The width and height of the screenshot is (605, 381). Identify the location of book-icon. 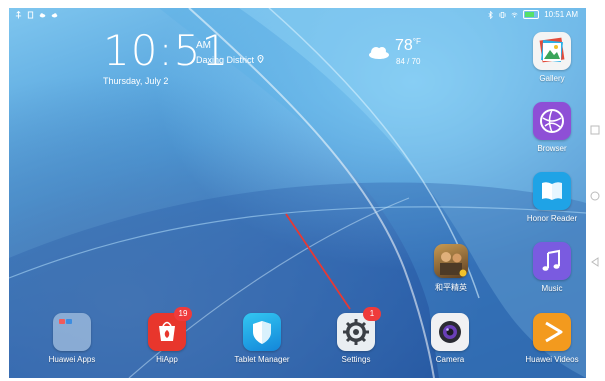
(552, 191).